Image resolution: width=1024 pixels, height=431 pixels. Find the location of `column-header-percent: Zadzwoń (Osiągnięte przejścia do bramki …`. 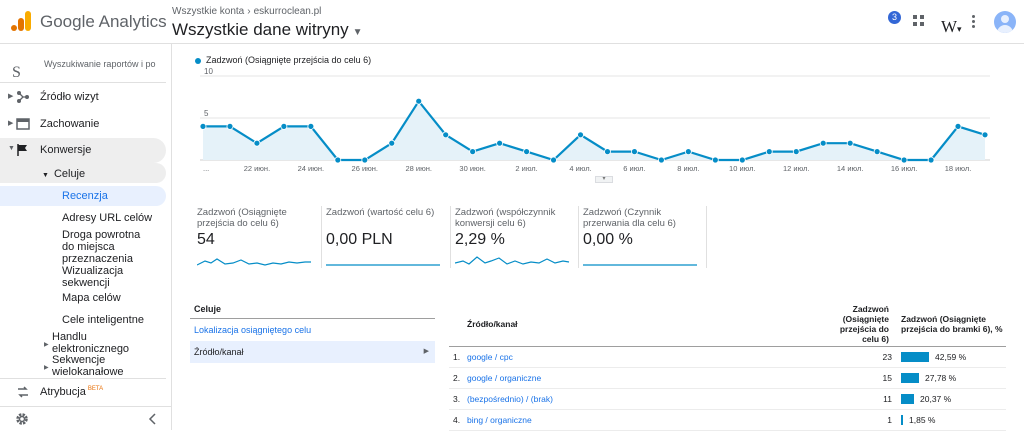

column-header-percent: Zadzwoń (Osiągnięte przejścia do bramki … is located at coordinates (953, 324).